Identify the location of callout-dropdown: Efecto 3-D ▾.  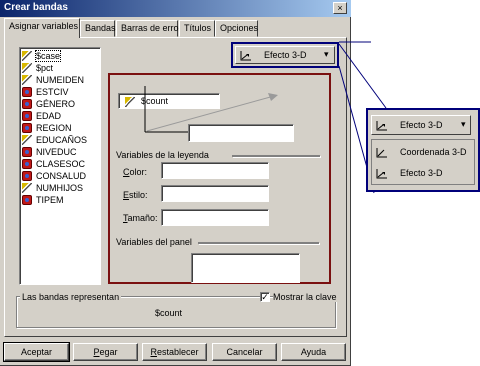
(421, 125).